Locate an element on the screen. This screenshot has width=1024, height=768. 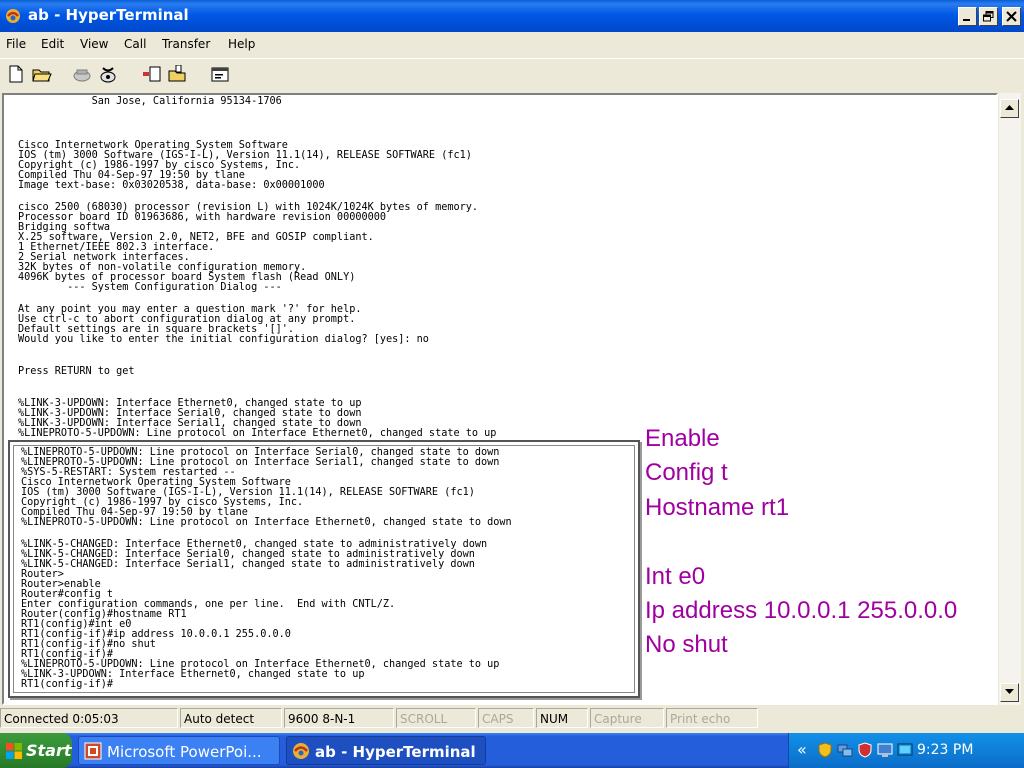
note-line: Ip address 10.0.0.1 255.0.0.0 is located at coordinates (801, 610).